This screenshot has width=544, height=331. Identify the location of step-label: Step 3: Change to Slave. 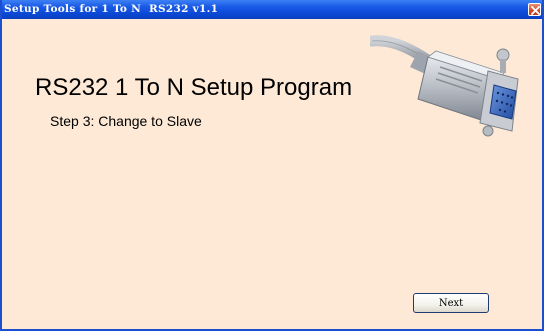
(126, 121).